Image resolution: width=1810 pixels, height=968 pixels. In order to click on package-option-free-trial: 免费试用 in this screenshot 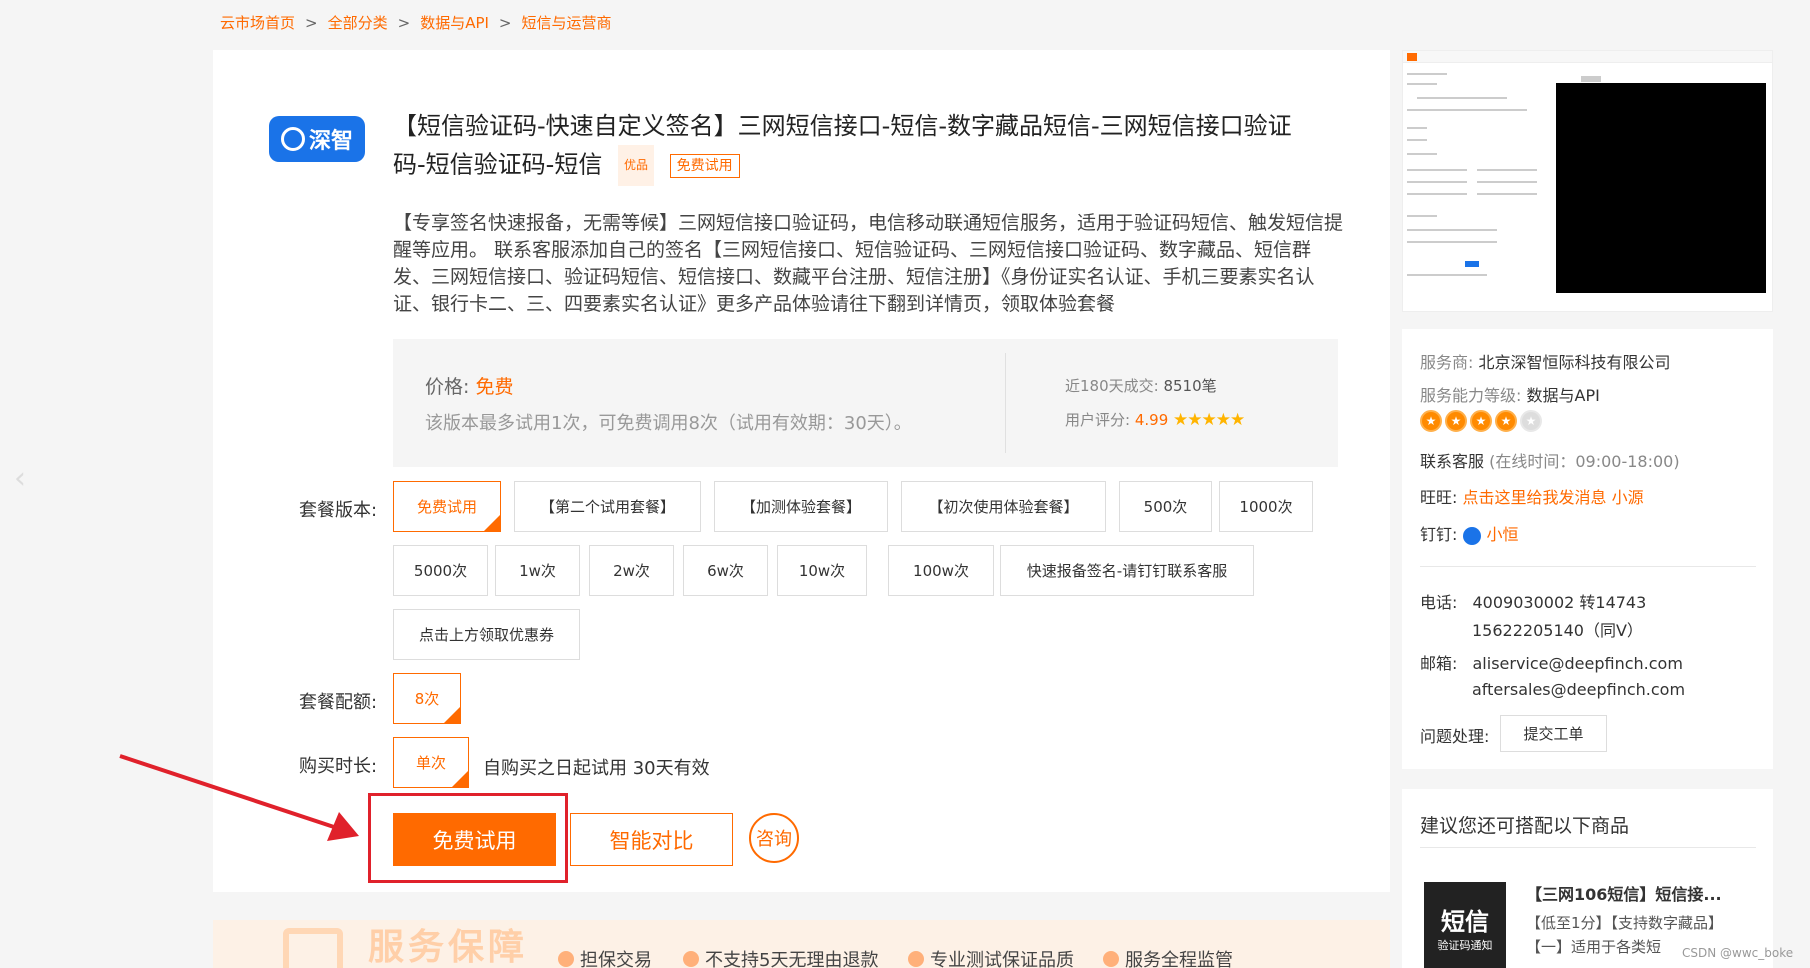, I will do `click(447, 506)`.